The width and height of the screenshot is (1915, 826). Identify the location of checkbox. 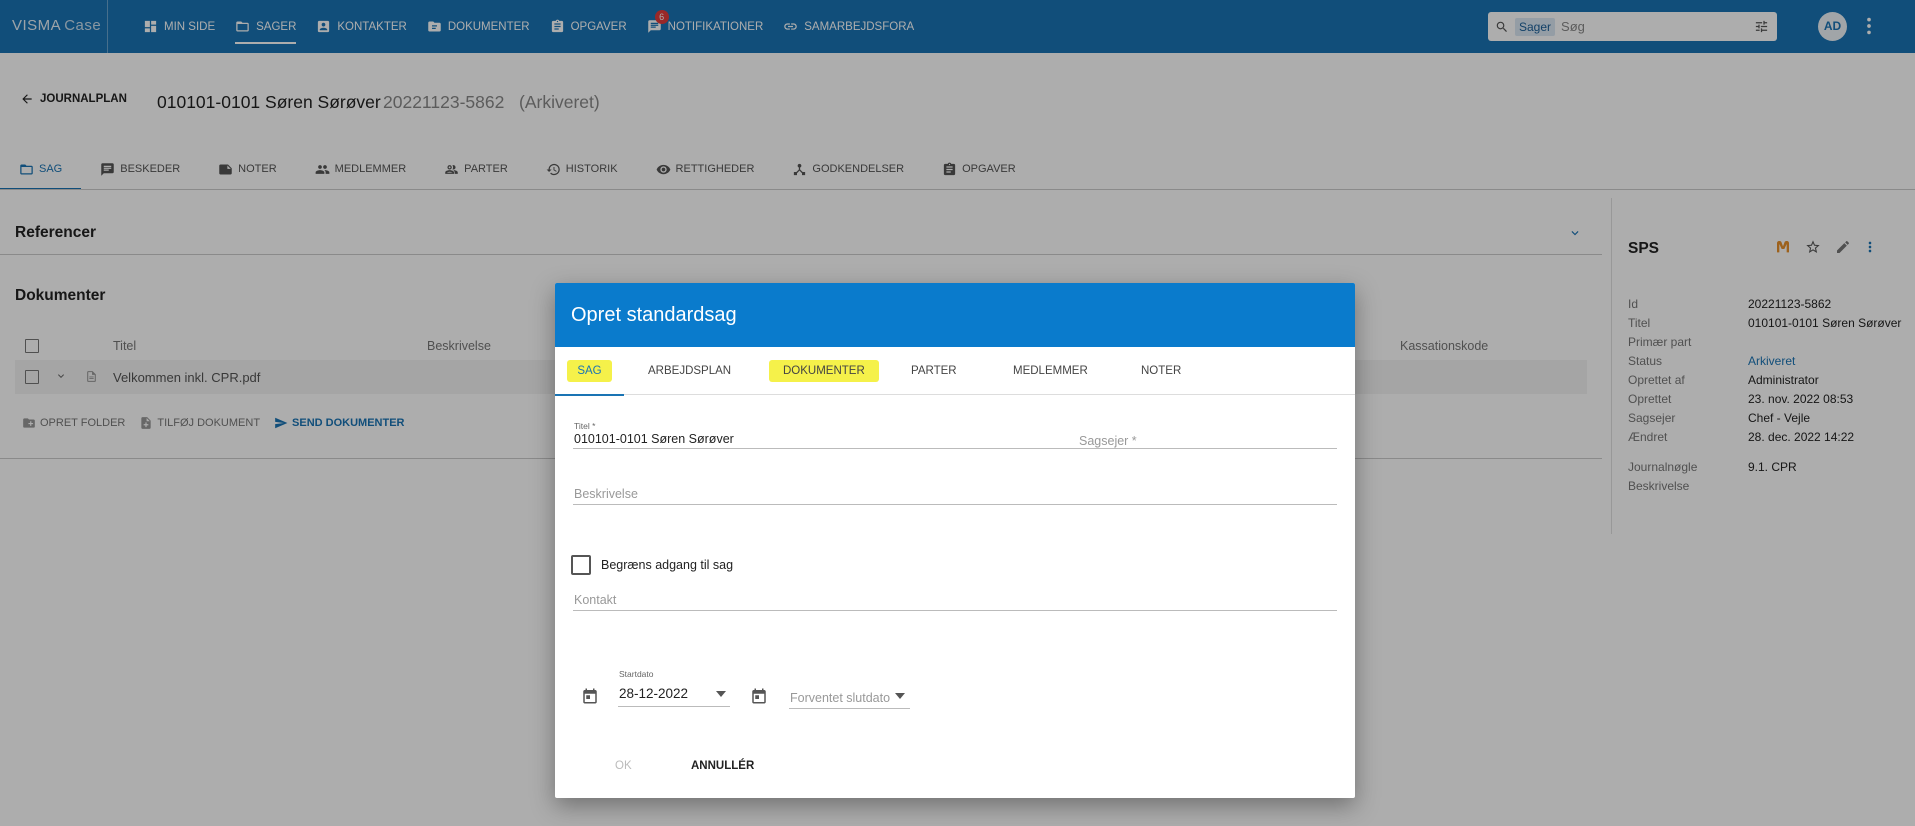
(581, 565).